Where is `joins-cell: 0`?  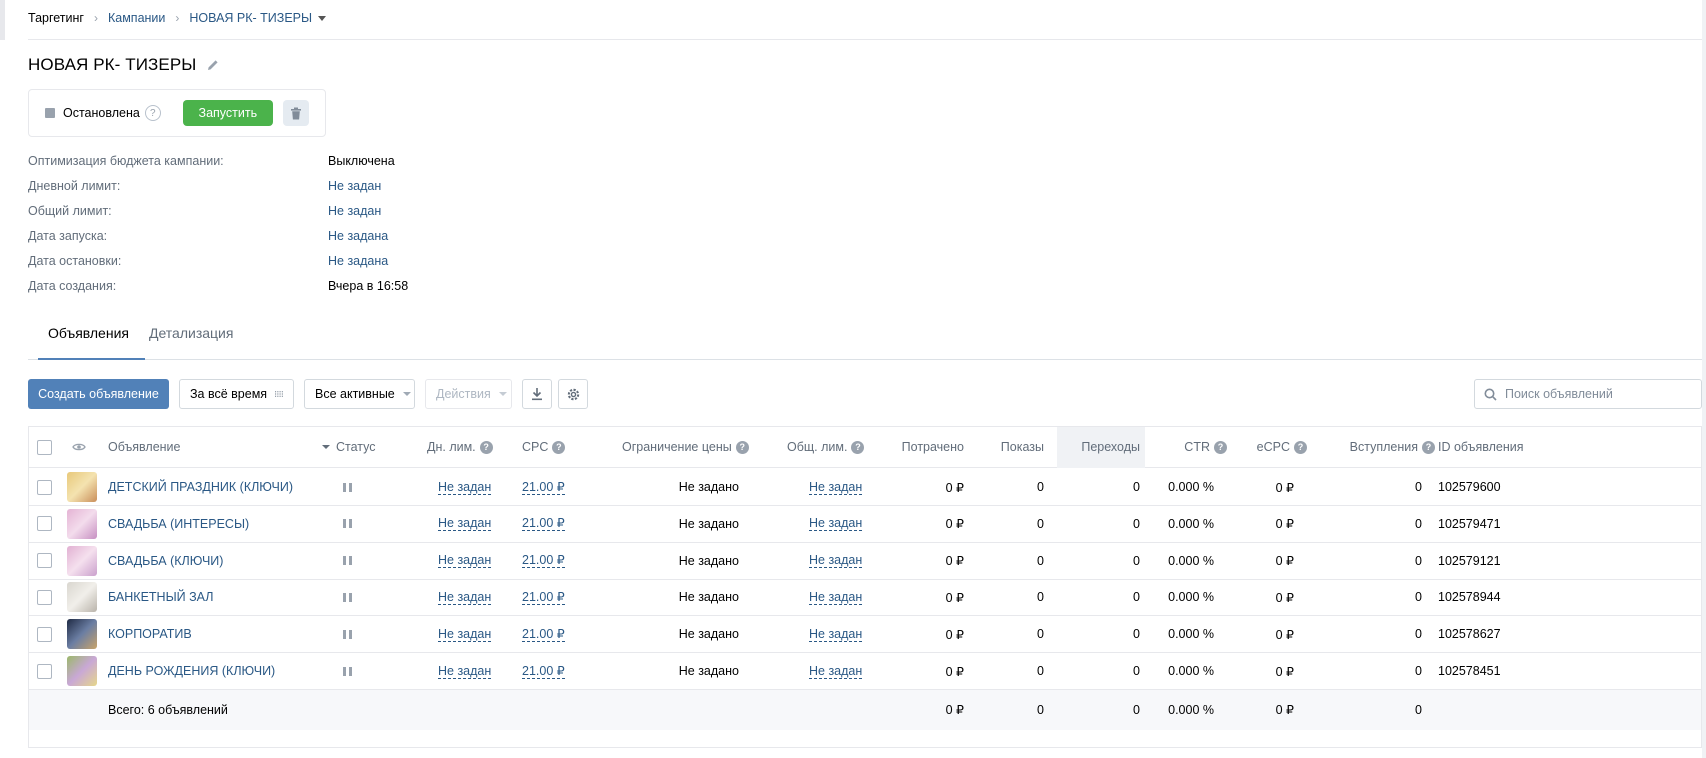
joins-cell: 0 is located at coordinates (1418, 560).